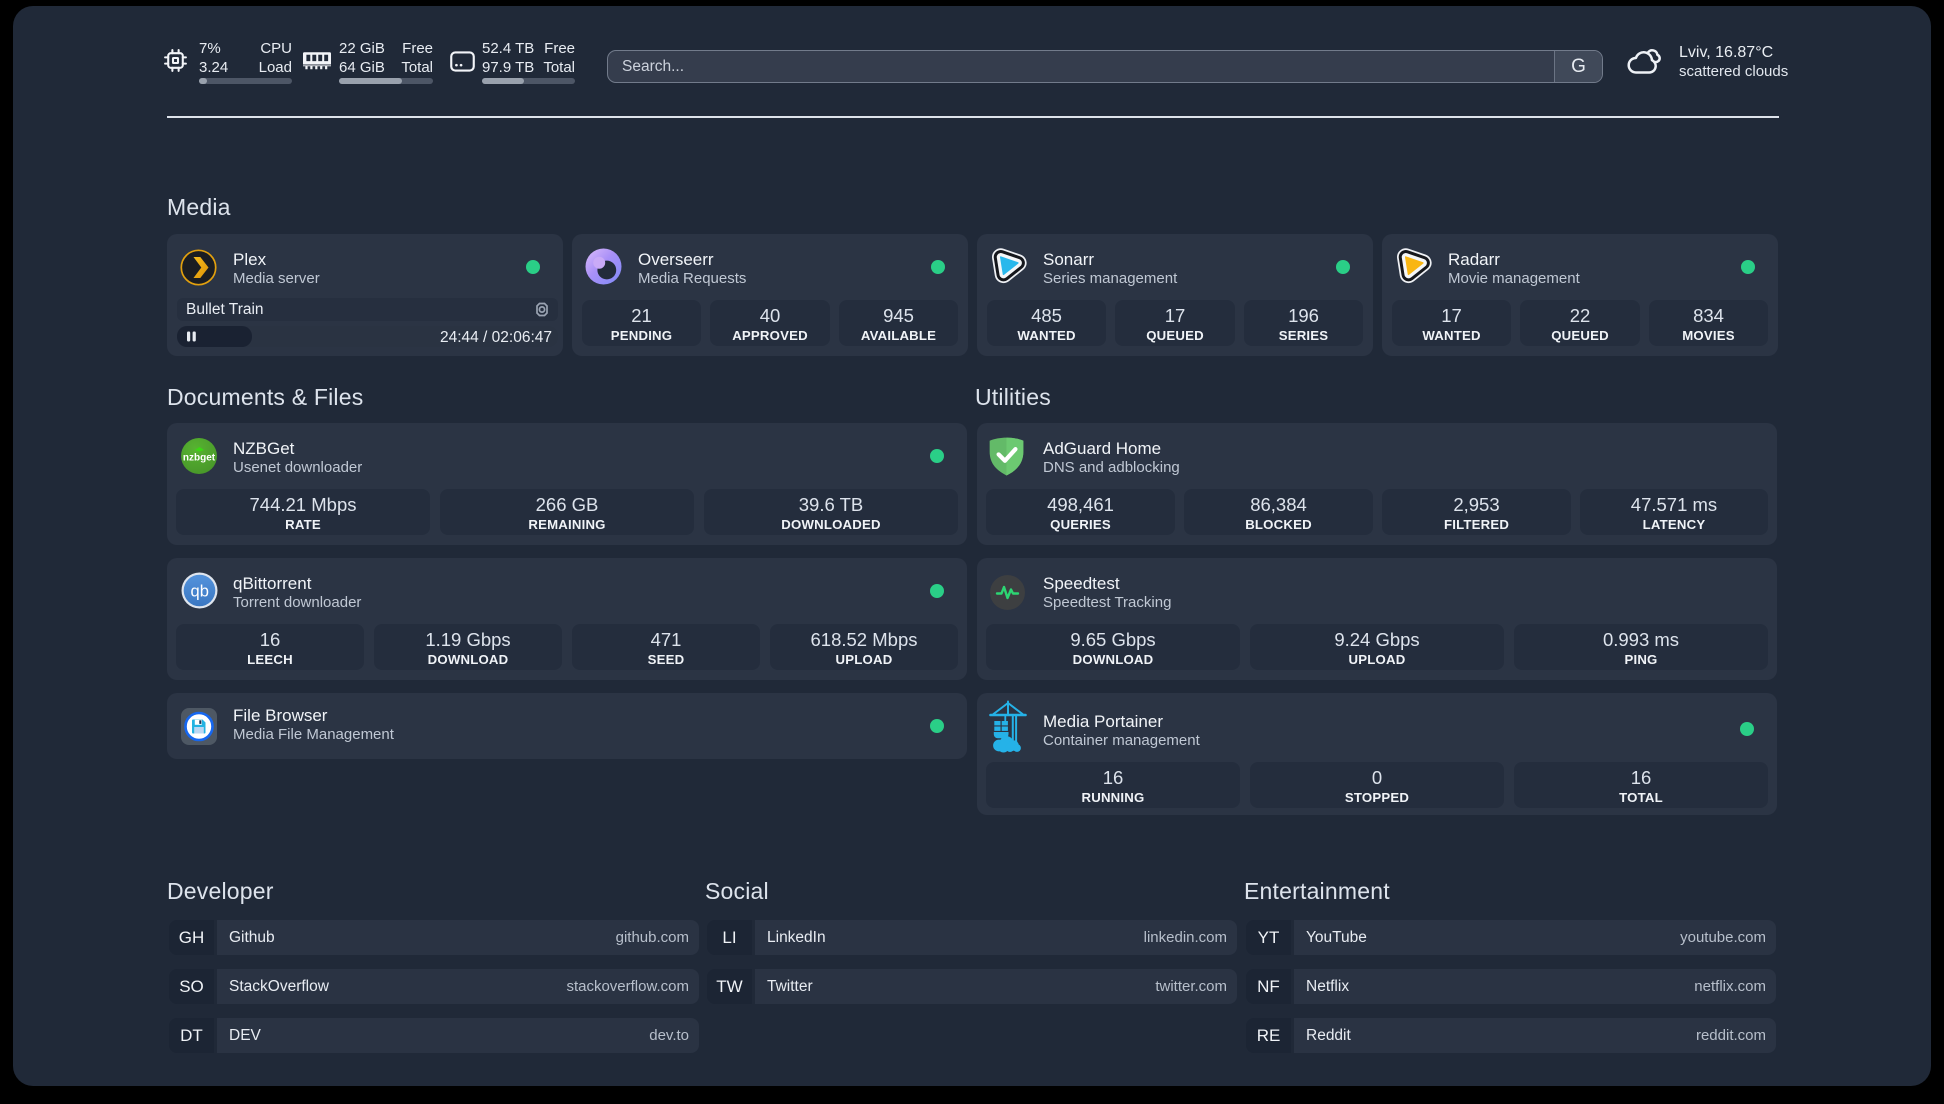 The width and height of the screenshot is (1944, 1104). I want to click on svg-text: qb, so click(200, 592).